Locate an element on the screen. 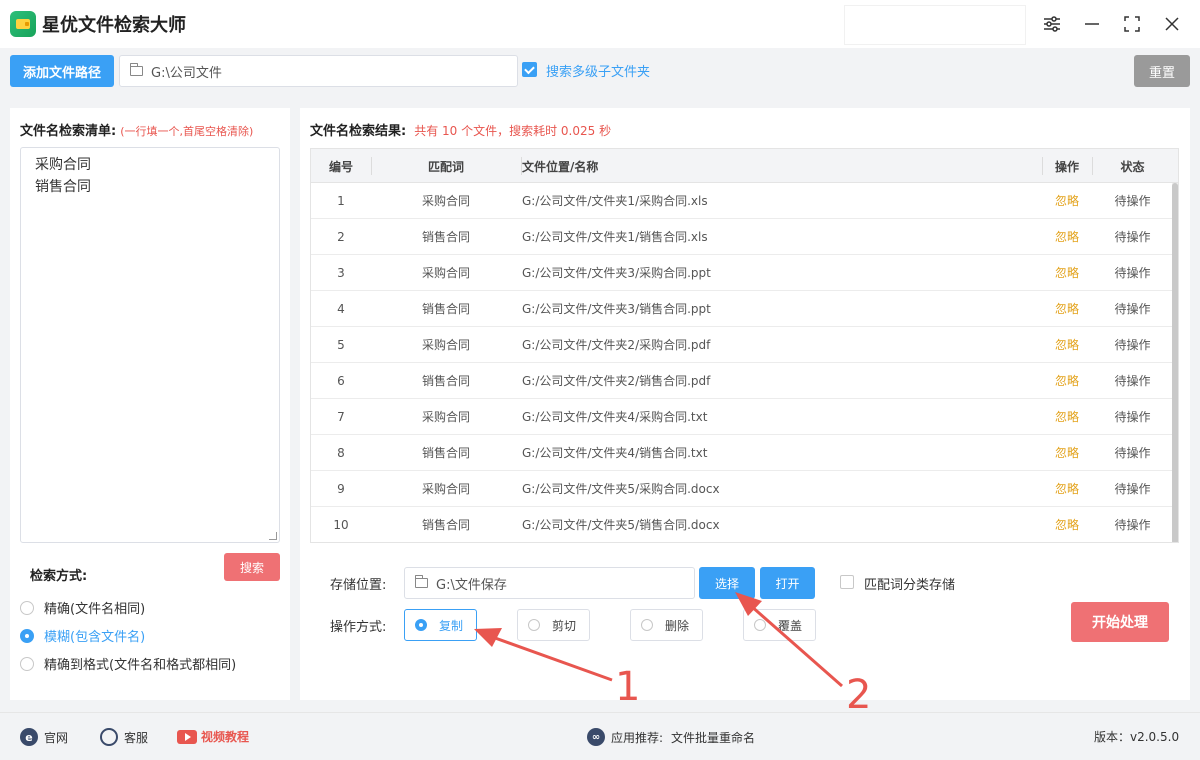  cell-path: G:/公司文件/文件夹5/采购合同.docx is located at coordinates (621, 489).